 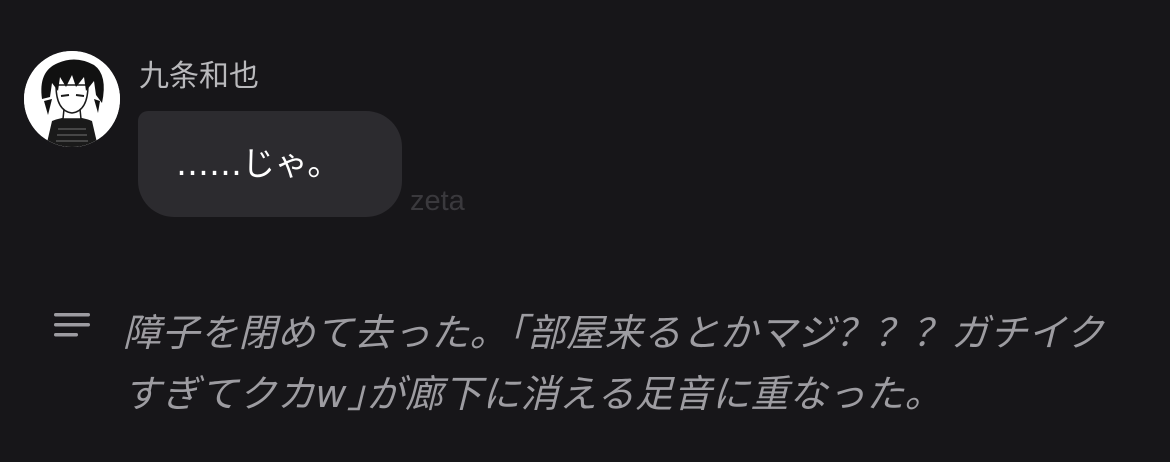 I want to click on sender-avatar, so click(x=72, y=99).